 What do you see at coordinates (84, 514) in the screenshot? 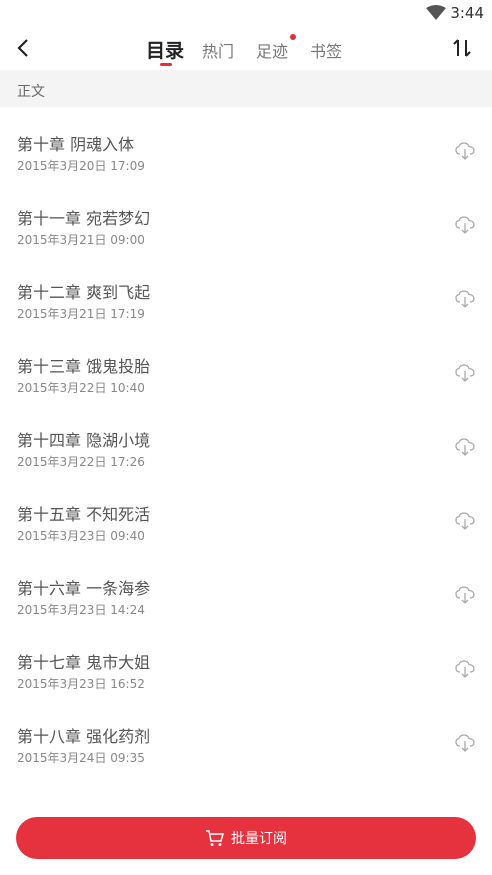
I see `chapter-title: 第十五章 不知死活` at bounding box center [84, 514].